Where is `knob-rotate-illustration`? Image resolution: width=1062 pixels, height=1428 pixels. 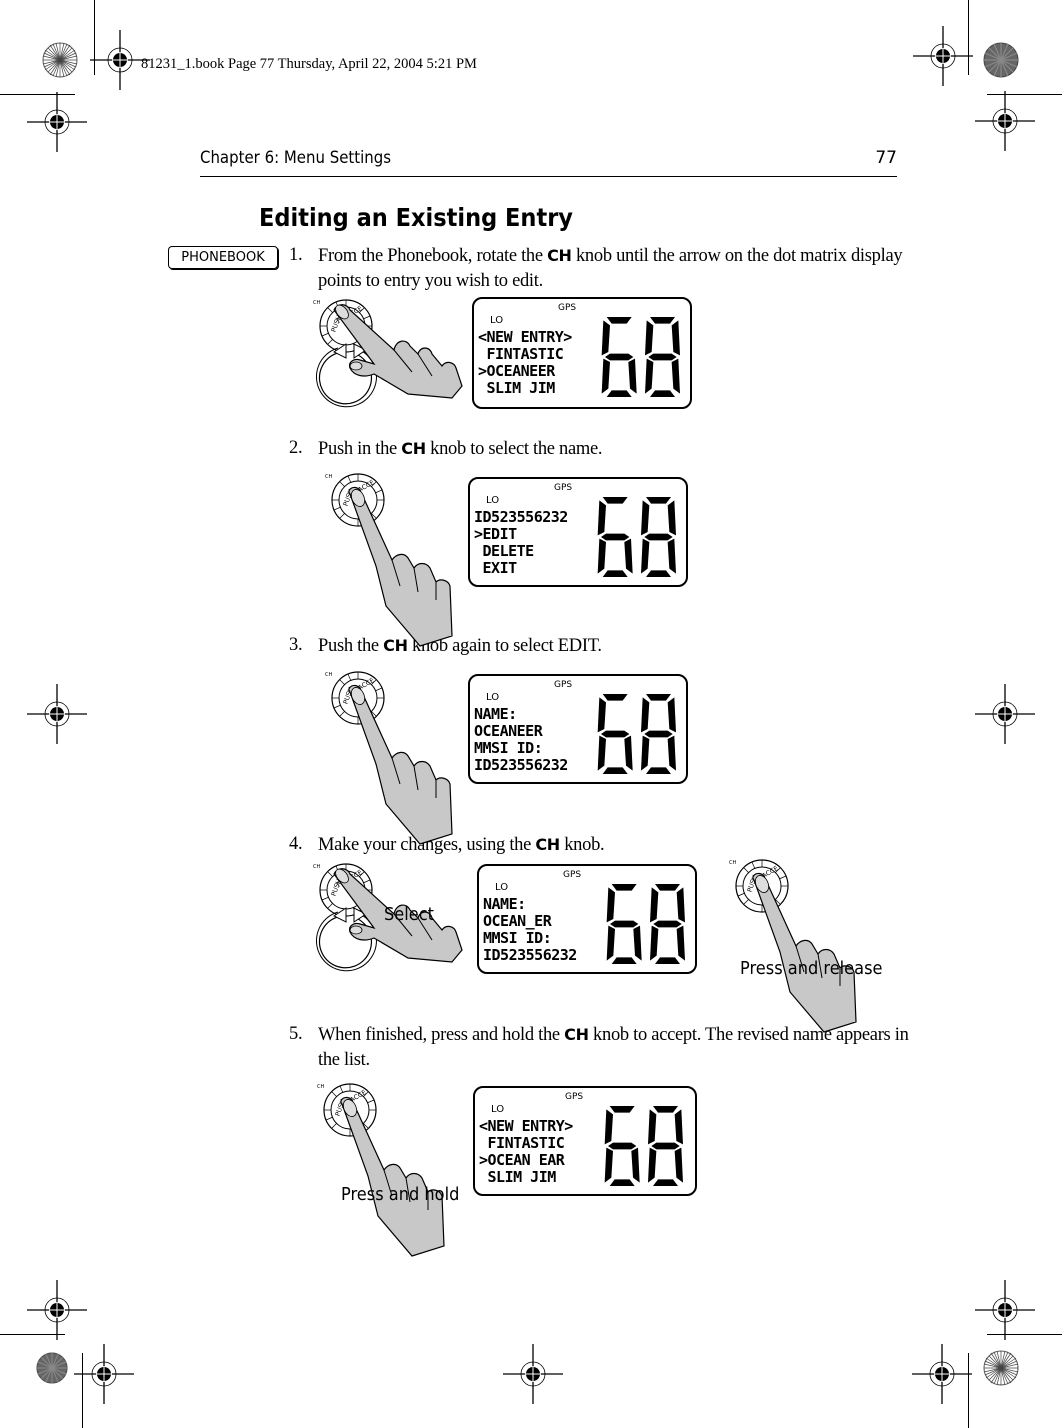 knob-rotate-illustration is located at coordinates (387, 353).